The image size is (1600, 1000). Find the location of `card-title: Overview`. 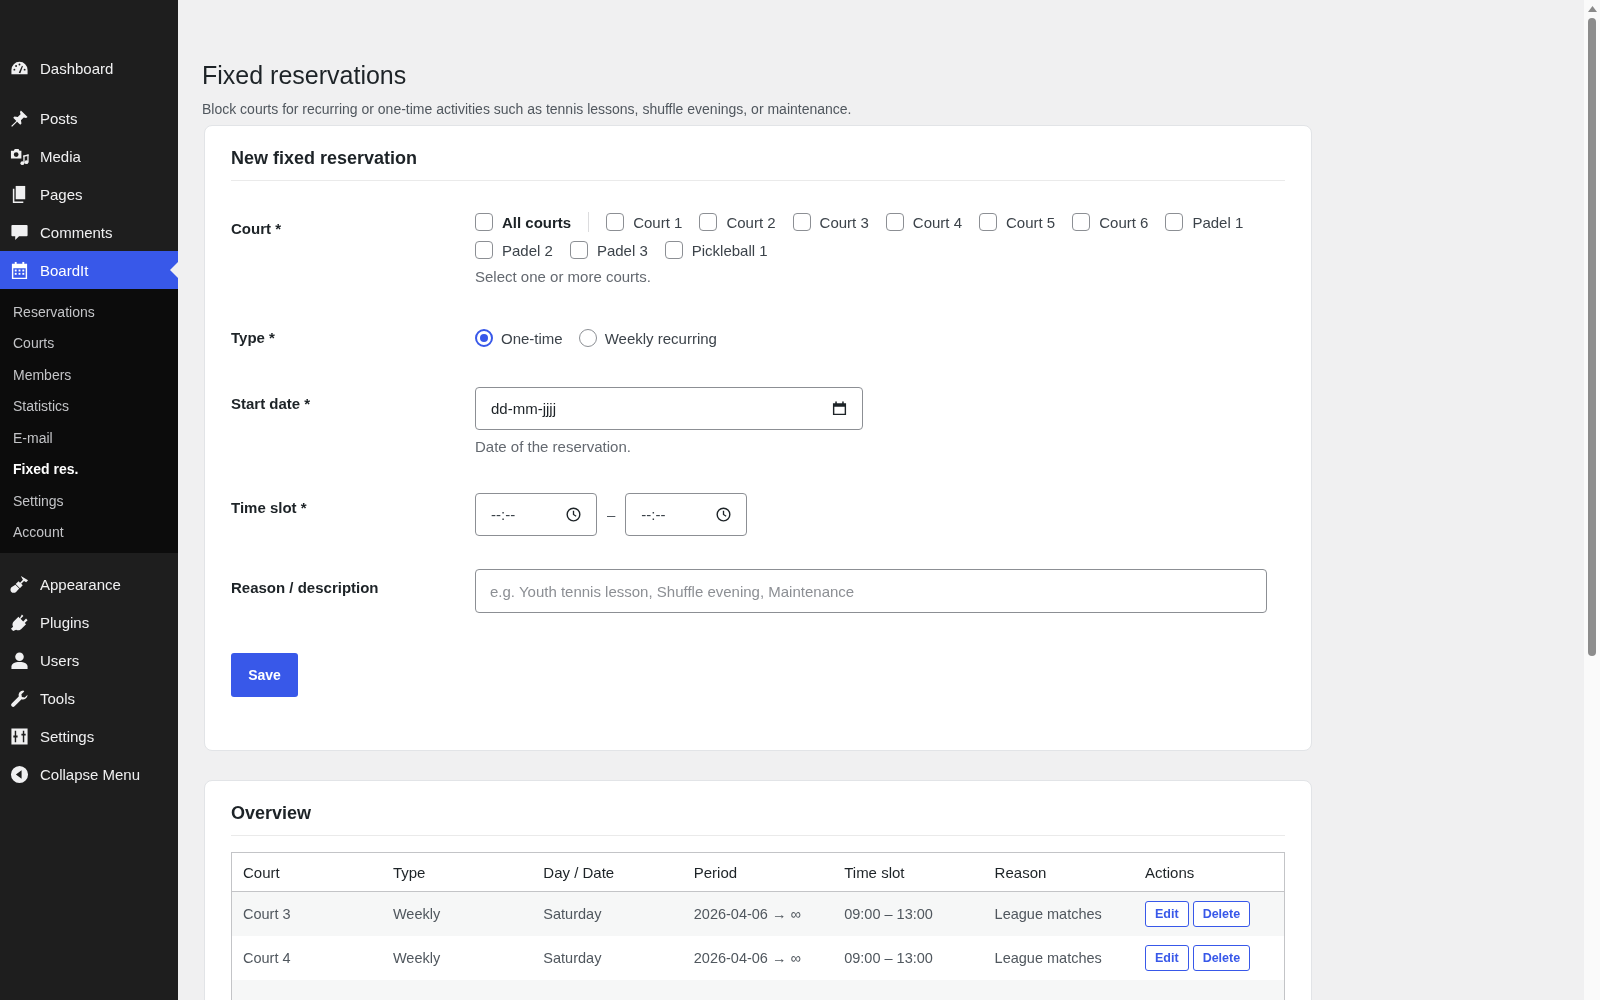

card-title: Overview is located at coordinates (758, 818).